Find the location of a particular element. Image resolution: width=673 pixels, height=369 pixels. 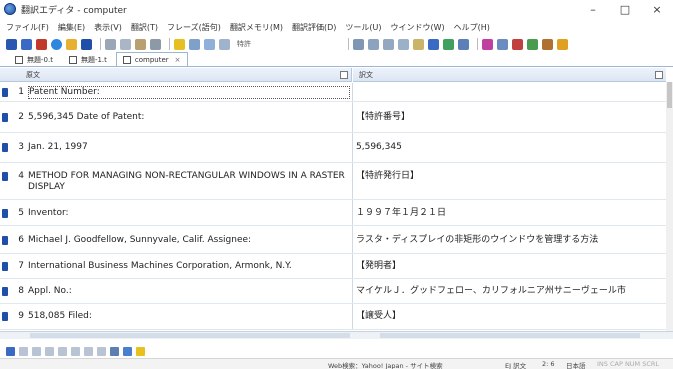

menu-translate: 翻訳(T) is located at coordinates (144, 27).